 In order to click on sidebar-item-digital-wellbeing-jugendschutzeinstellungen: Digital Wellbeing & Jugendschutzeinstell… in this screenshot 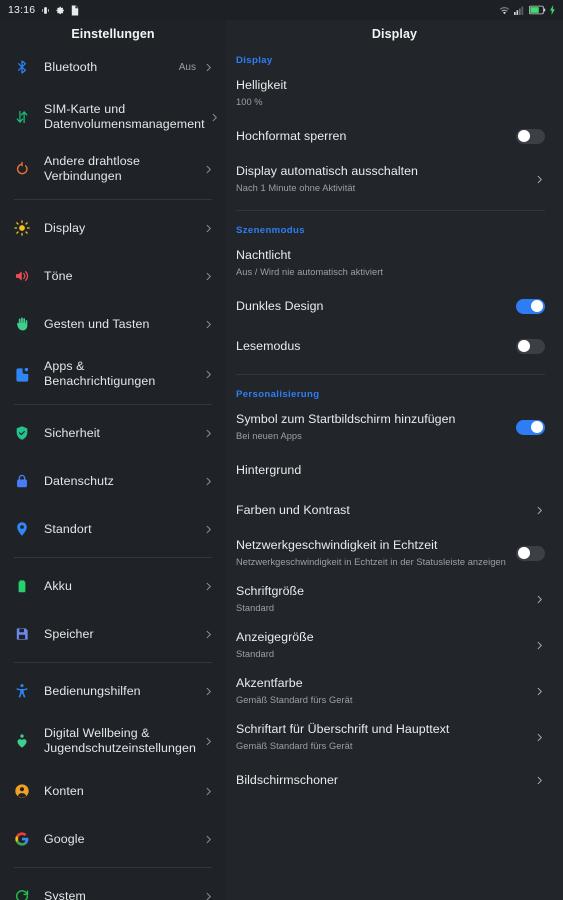, I will do `click(113, 741)`.